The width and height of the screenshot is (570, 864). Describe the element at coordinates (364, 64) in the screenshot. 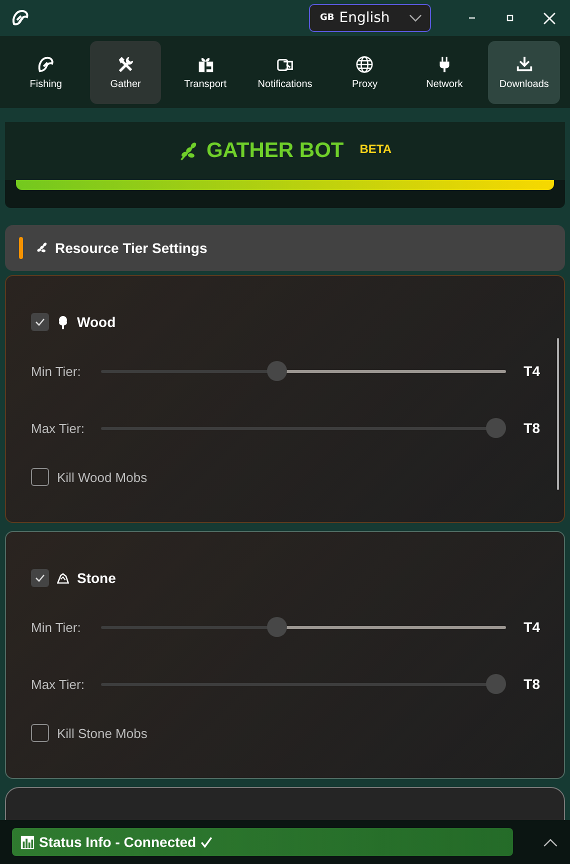

I see `globe-icon` at that location.